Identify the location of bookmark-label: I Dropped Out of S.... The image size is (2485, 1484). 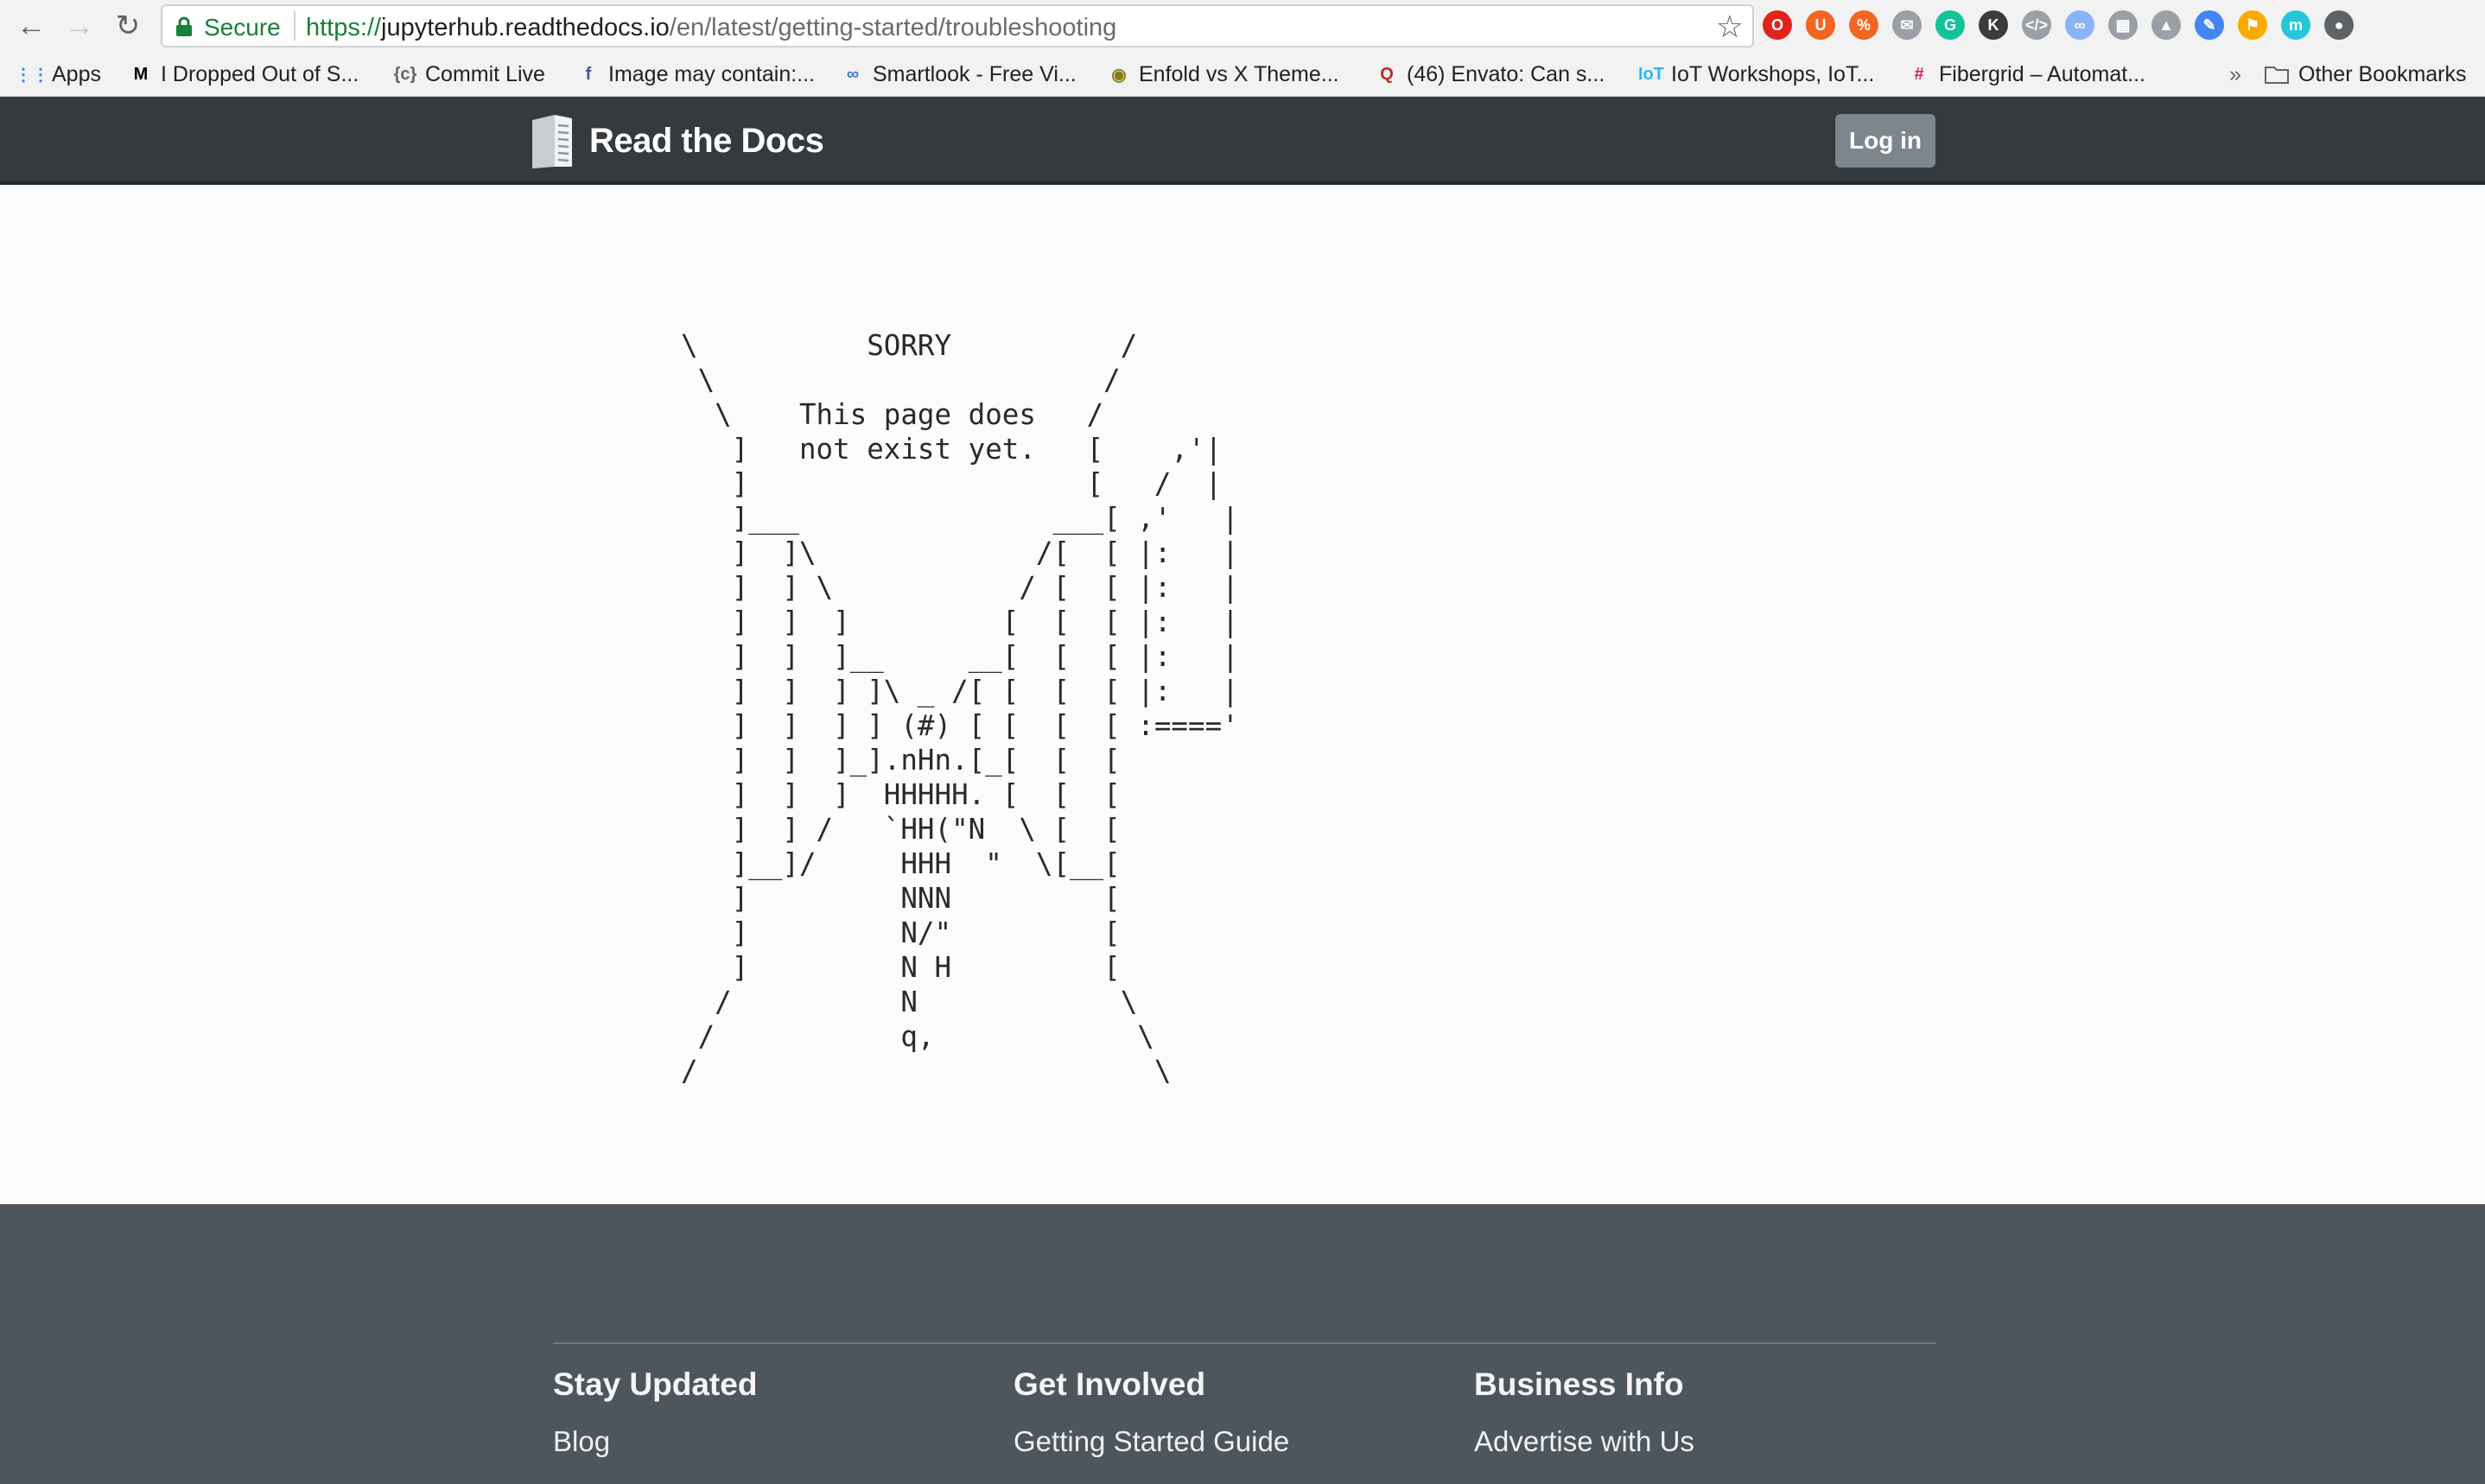
(260, 73).